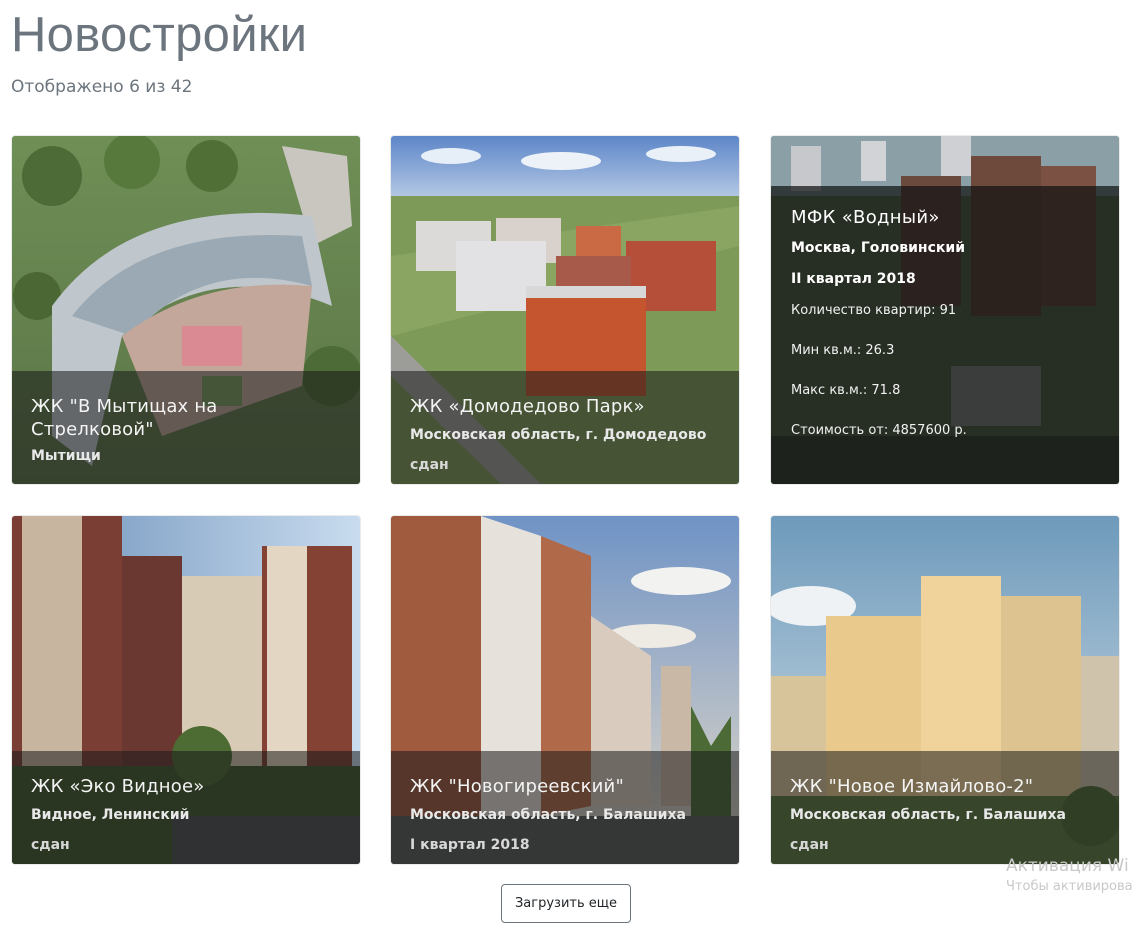 The image size is (1135, 925). Describe the element at coordinates (874, 310) in the screenshot. I see `apartments-count: Количество квартир: 91` at that location.